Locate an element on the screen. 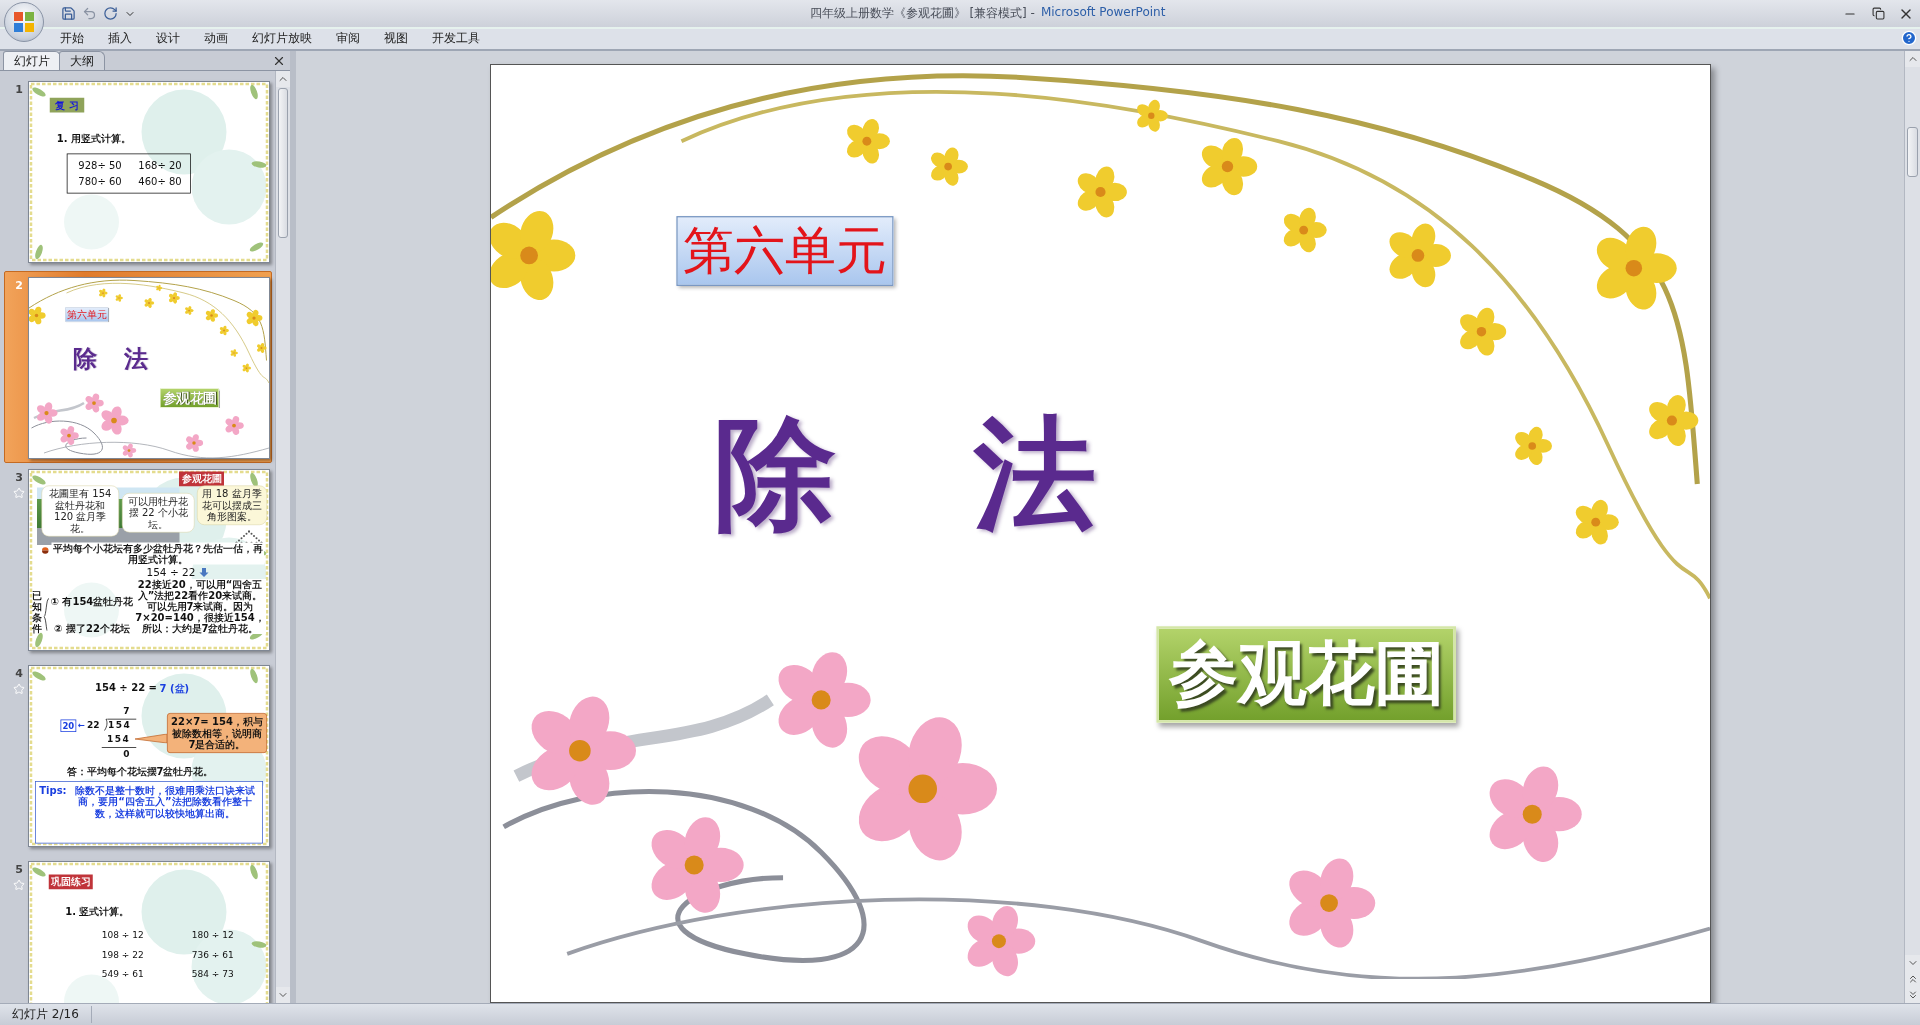 The image size is (1920, 1025). slide-list-item: 2 第六单元 除 法 参观花圃 is located at coordinates (138, 367).